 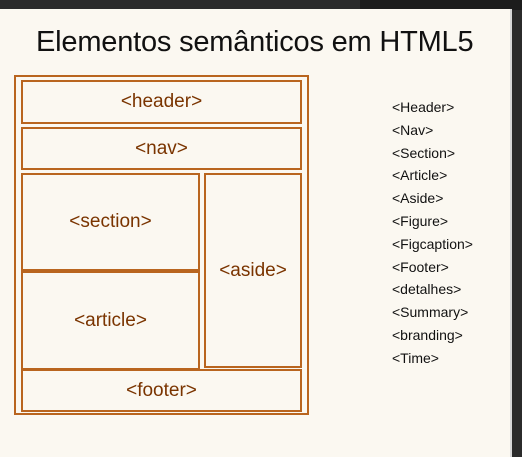 What do you see at coordinates (424, 152) in the screenshot?
I see `tag-list-item: <Section>` at bounding box center [424, 152].